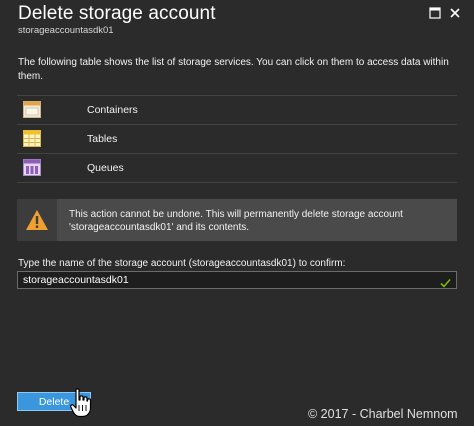  Describe the element at coordinates (32, 167) in the screenshot. I see `queues-icon` at that location.